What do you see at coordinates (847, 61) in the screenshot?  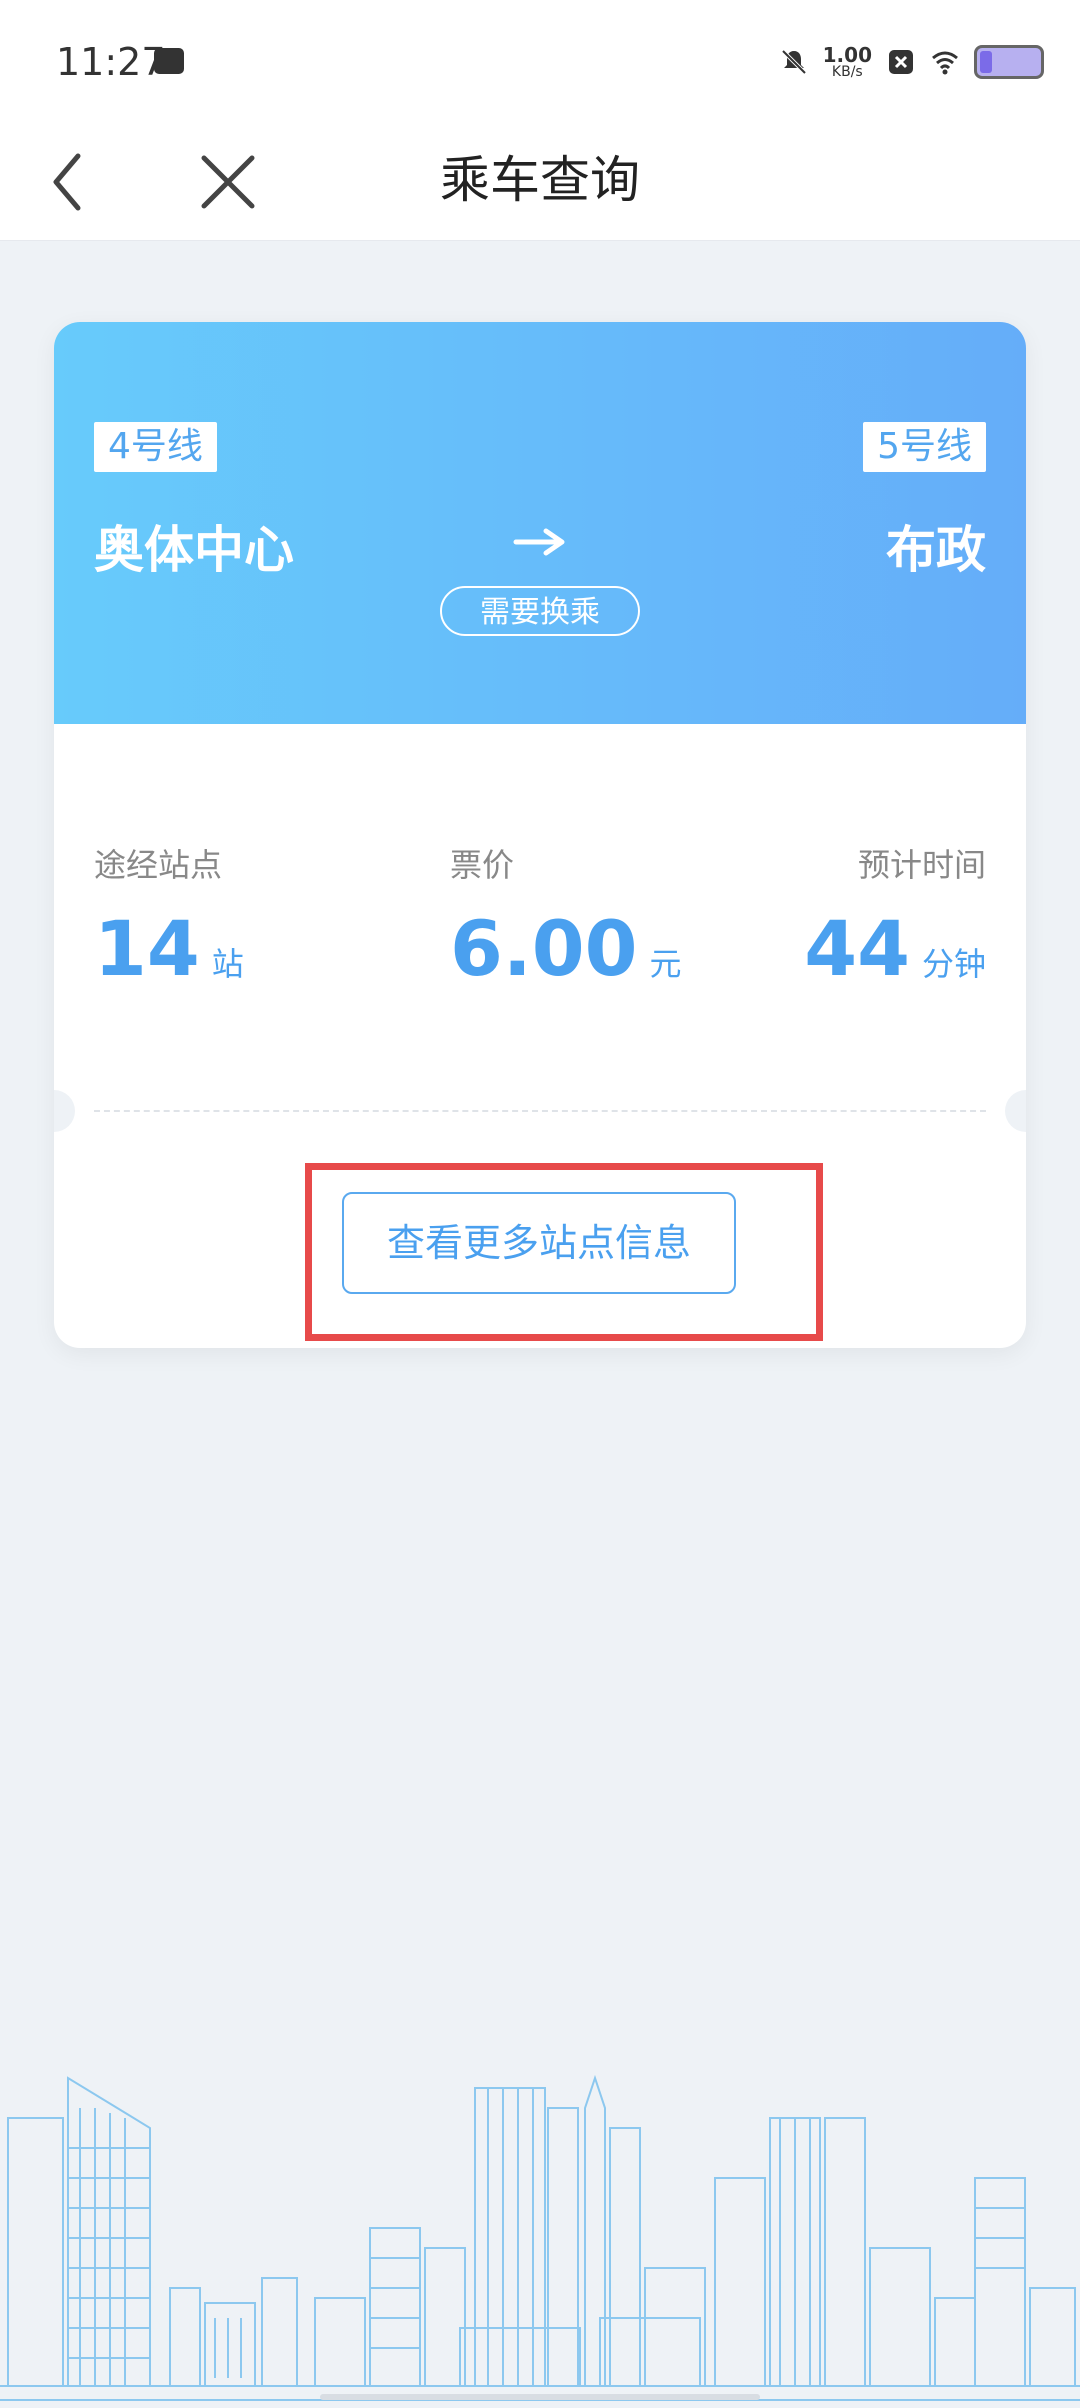 I see `network-speed: 1.00 KB/s` at bounding box center [847, 61].